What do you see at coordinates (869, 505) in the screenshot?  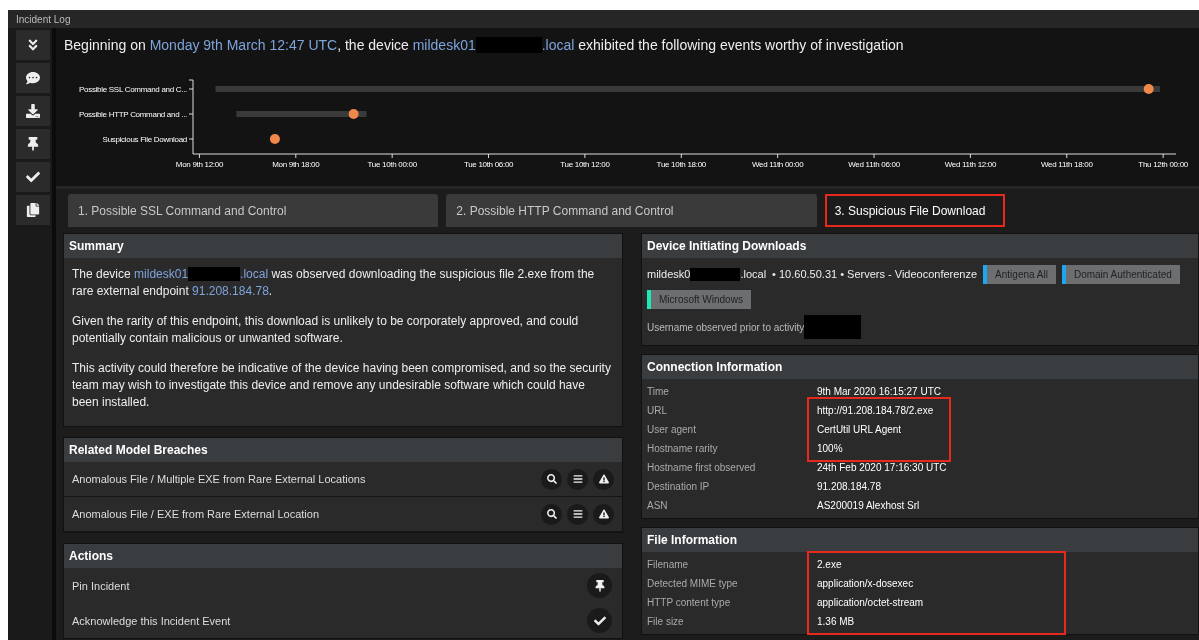 I see `field-value: AS200019 Alexhost Srl` at bounding box center [869, 505].